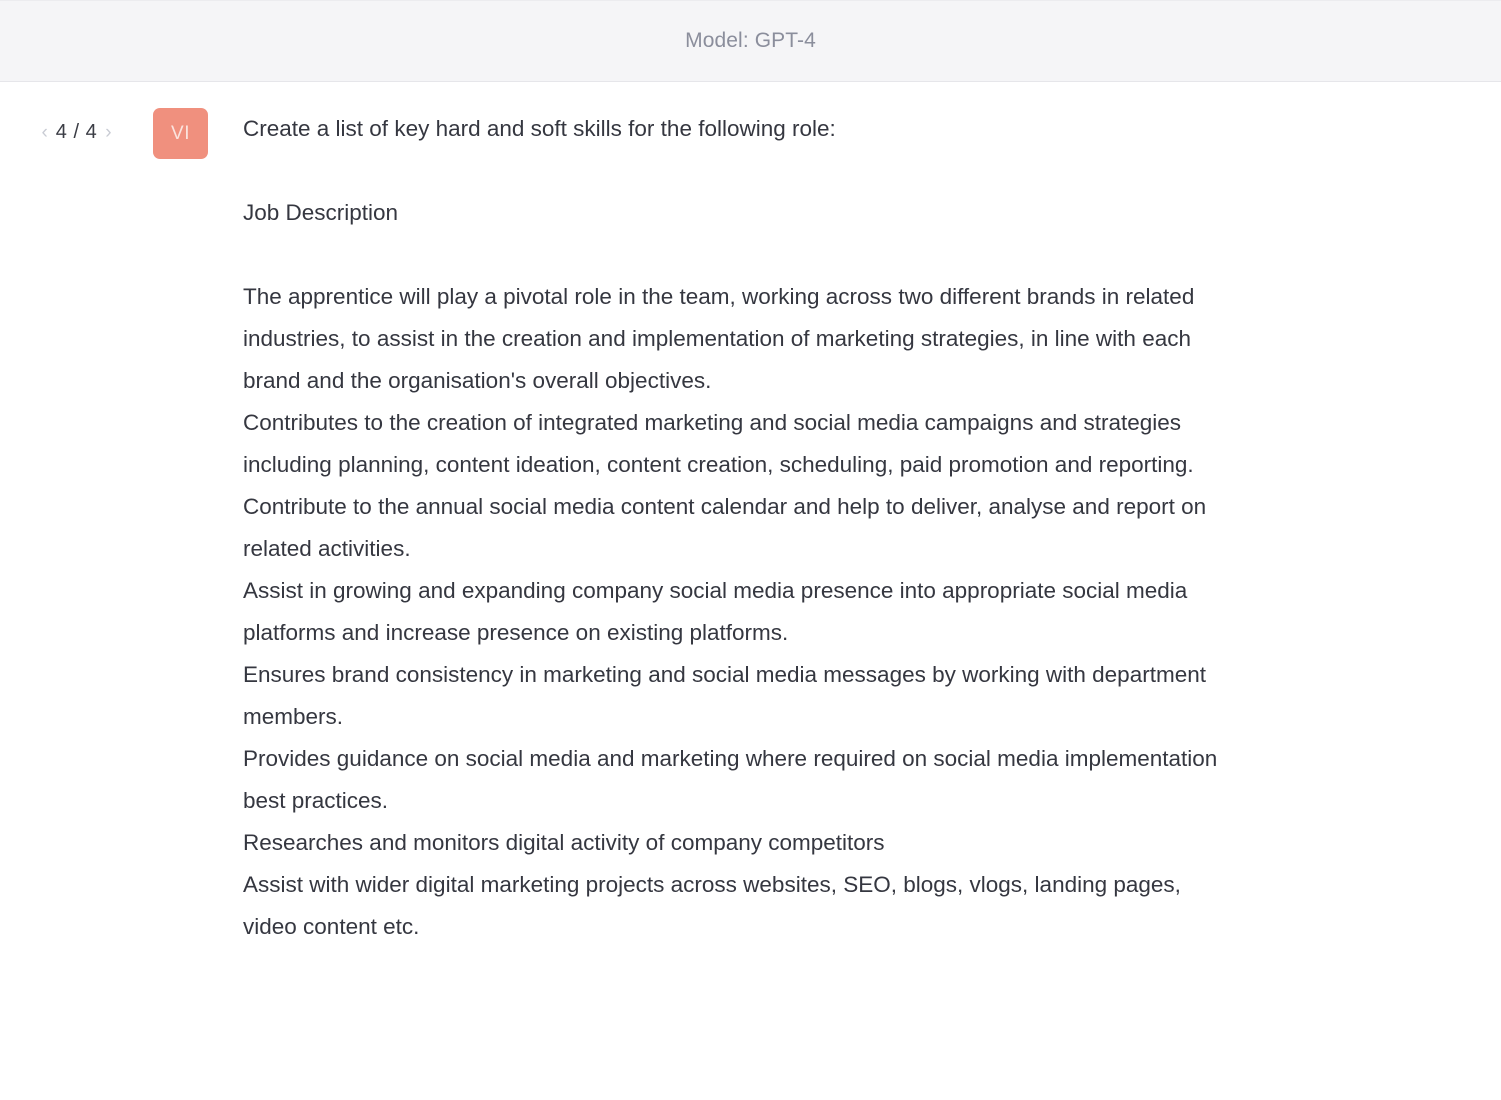 This screenshot has width=1501, height=1100. Describe the element at coordinates (738, 171) in the screenshot. I see `blank-line-spacer` at that location.